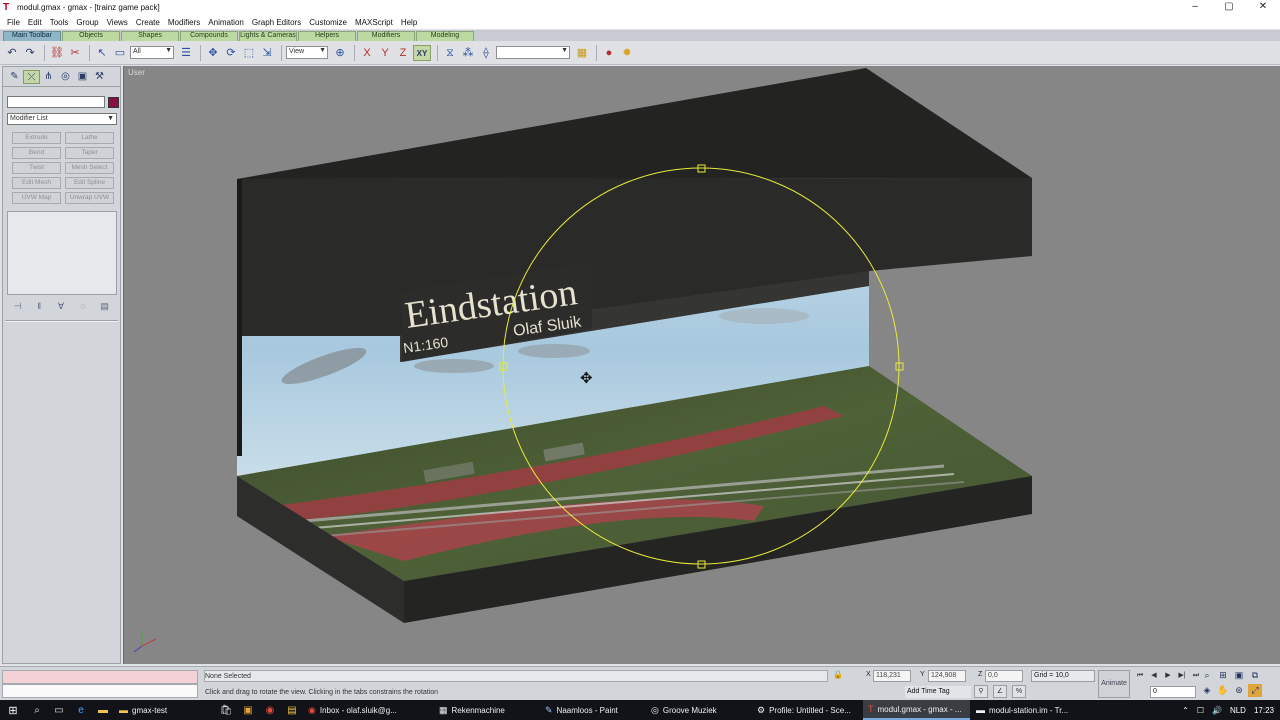 The width and height of the screenshot is (1280, 720). What do you see at coordinates (627, 53) in the screenshot?
I see `render-icon: ✹` at bounding box center [627, 53].